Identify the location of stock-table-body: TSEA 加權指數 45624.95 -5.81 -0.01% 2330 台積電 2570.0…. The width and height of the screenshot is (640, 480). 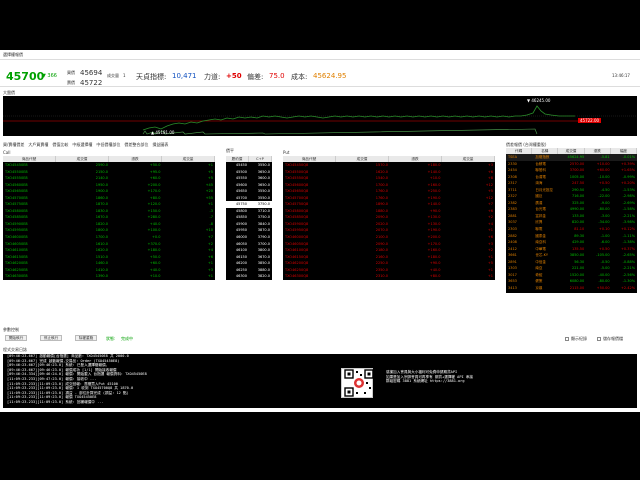
(571, 222).